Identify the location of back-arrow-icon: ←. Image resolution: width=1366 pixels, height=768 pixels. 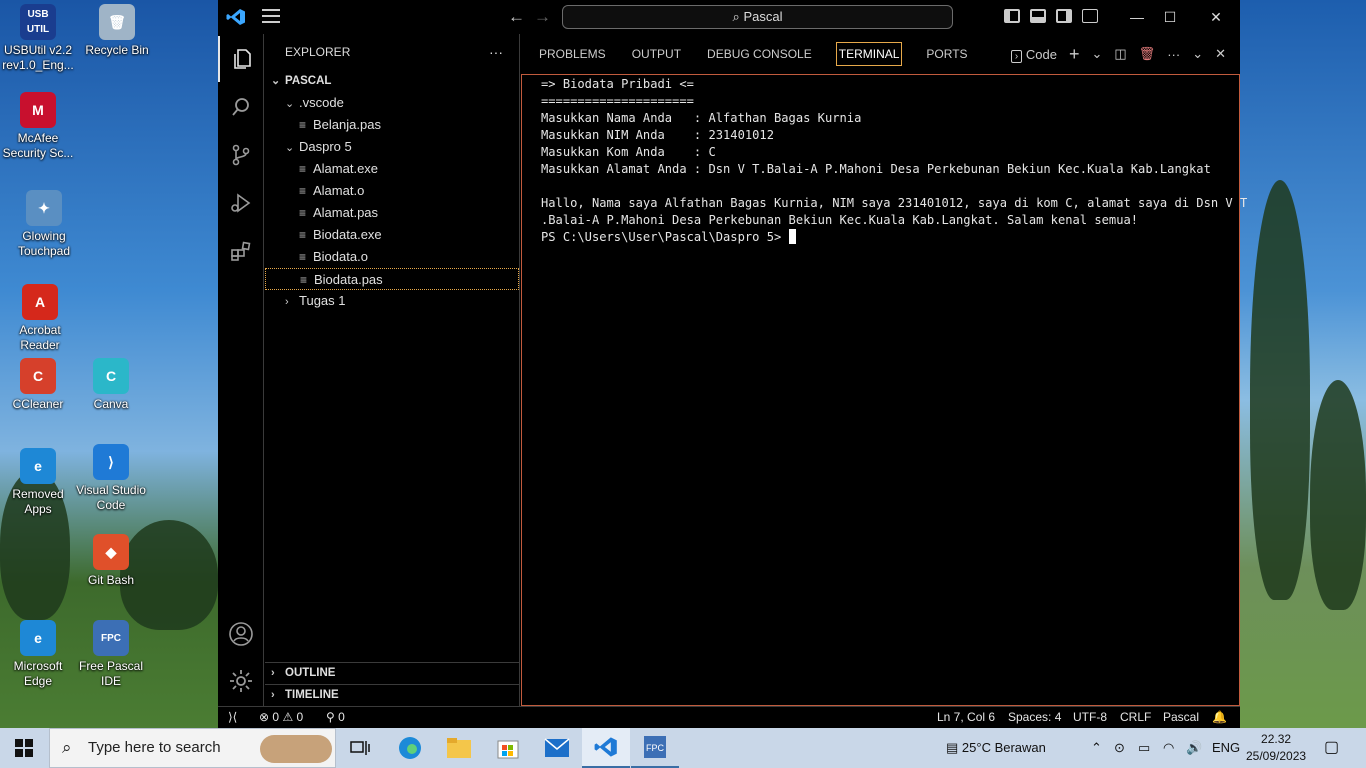
(516, 17).